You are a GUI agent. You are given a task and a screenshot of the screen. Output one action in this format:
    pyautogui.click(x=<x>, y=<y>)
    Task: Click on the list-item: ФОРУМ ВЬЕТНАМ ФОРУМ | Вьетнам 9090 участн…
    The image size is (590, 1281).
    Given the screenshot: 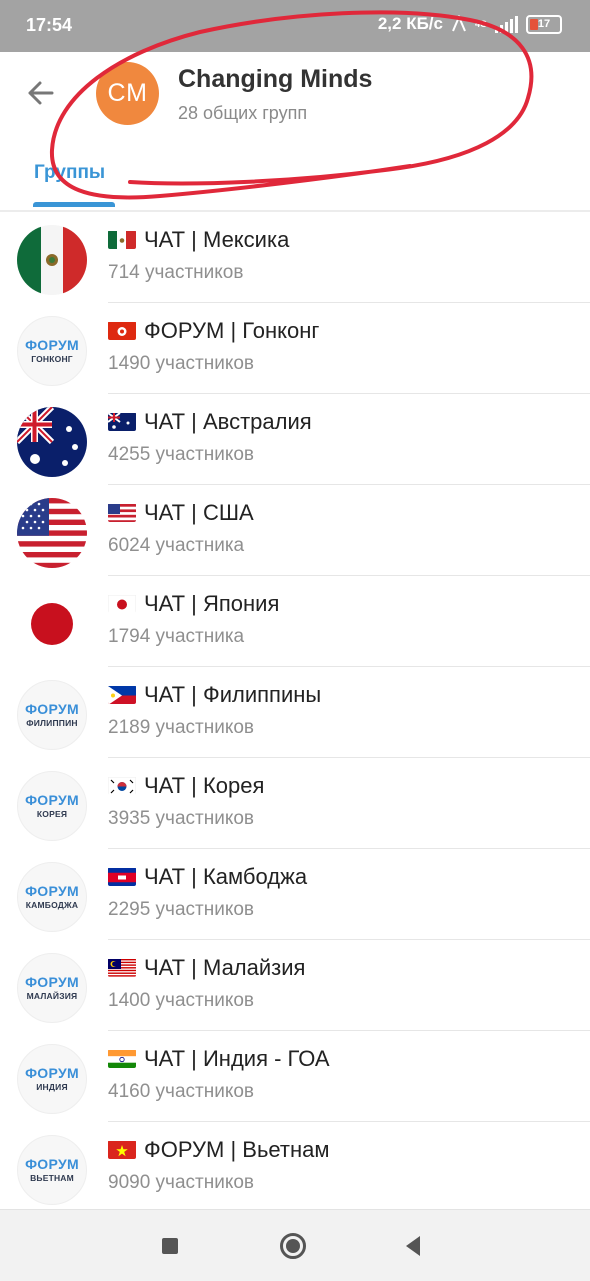 What is the action you would take?
    pyautogui.click(x=295, y=1167)
    